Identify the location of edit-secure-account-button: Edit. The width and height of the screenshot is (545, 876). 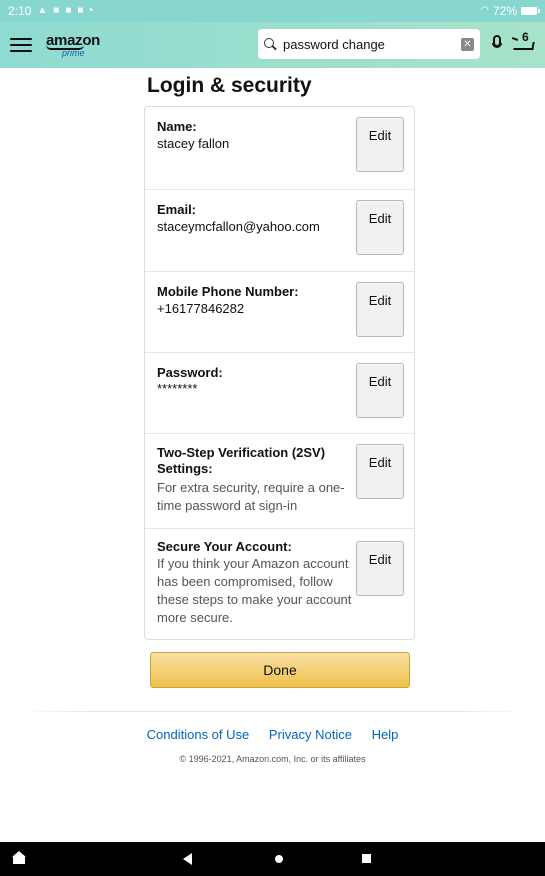
(380, 568).